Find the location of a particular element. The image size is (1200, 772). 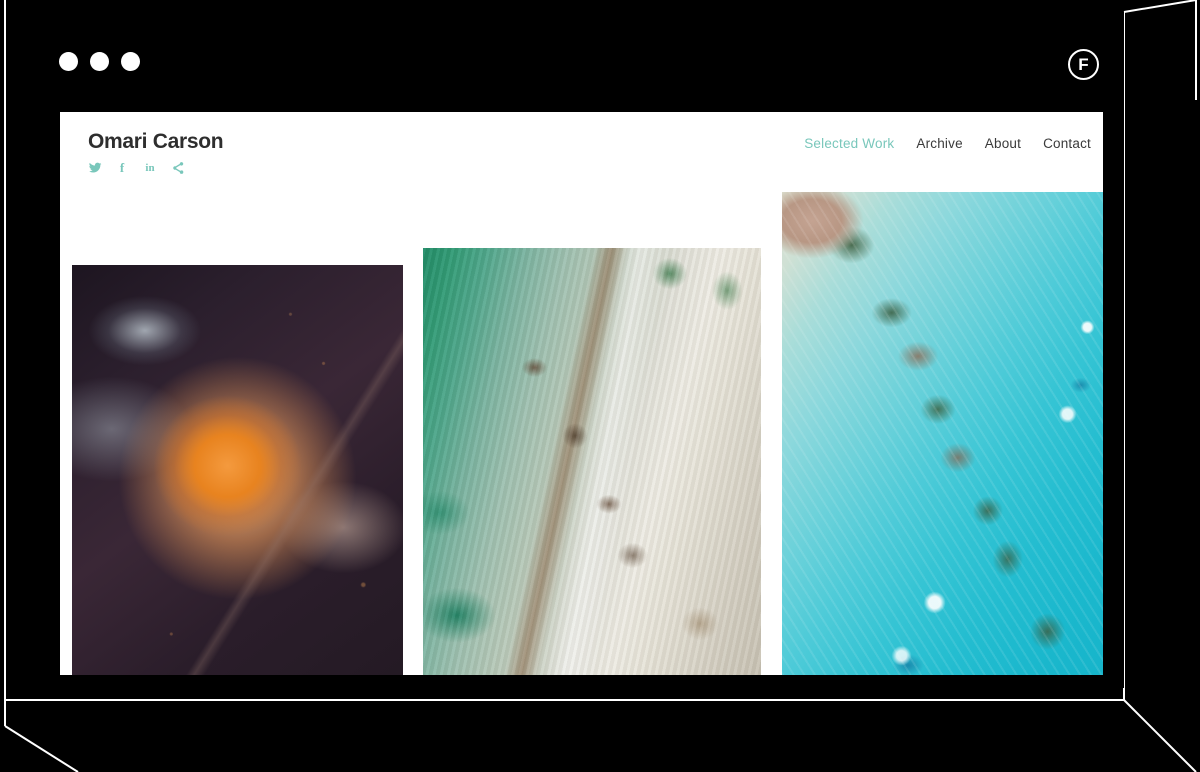

page-title: Omari Carson is located at coordinates (156, 141).